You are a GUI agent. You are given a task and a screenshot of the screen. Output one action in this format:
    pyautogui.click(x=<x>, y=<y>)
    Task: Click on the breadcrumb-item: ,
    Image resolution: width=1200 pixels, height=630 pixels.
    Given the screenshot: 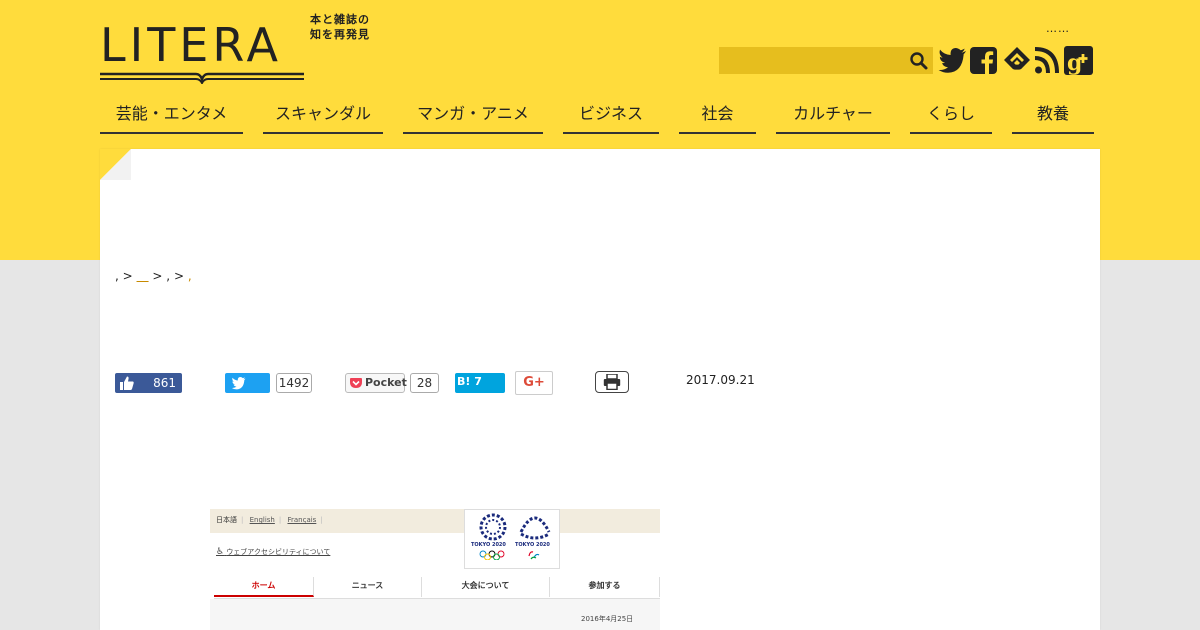 What is the action you would take?
    pyautogui.click(x=168, y=276)
    